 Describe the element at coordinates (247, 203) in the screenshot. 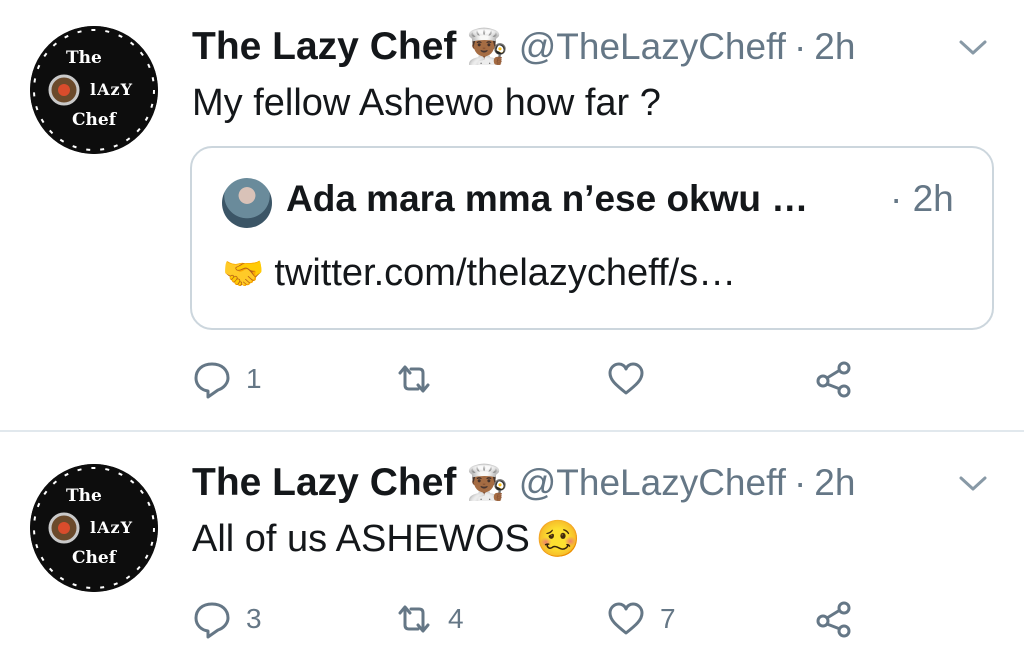

I see `quoted-avatar` at that location.